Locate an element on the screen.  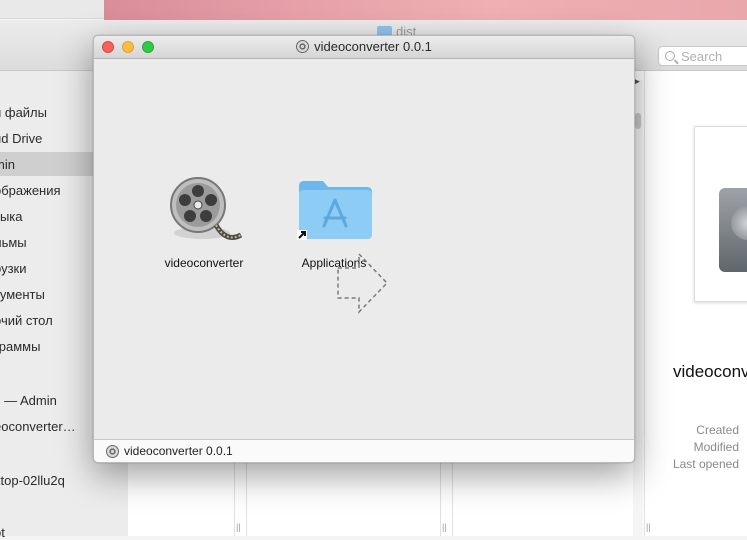
sidebar-item: льмы is located at coordinates (13, 242).